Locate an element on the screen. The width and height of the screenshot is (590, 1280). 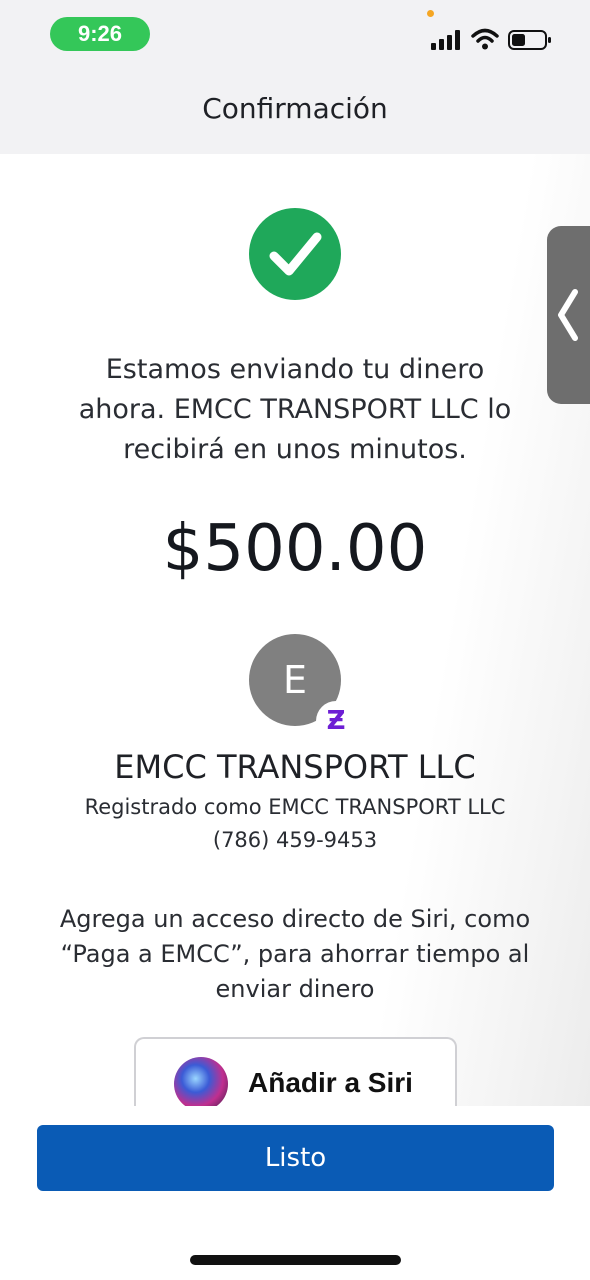
done-button: Listo is located at coordinates (295, 1158).